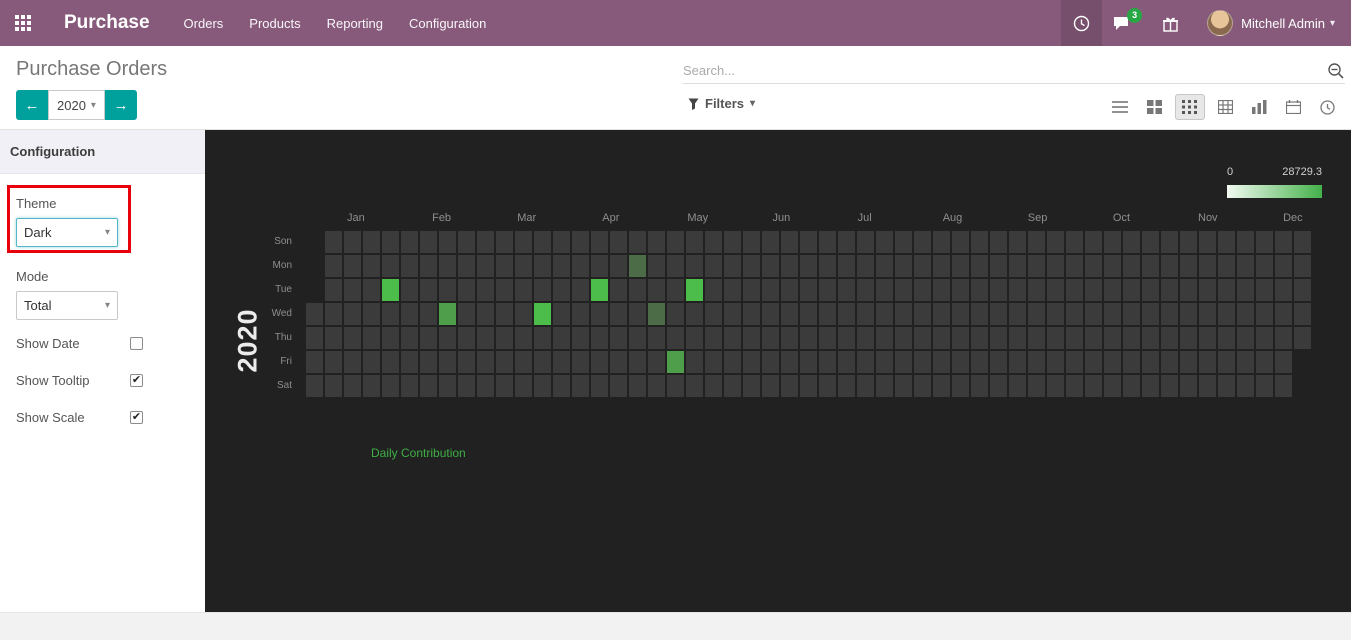 Image resolution: width=1351 pixels, height=640 pixels. Describe the element at coordinates (120, 105) in the screenshot. I see `next-year-button: →` at that location.